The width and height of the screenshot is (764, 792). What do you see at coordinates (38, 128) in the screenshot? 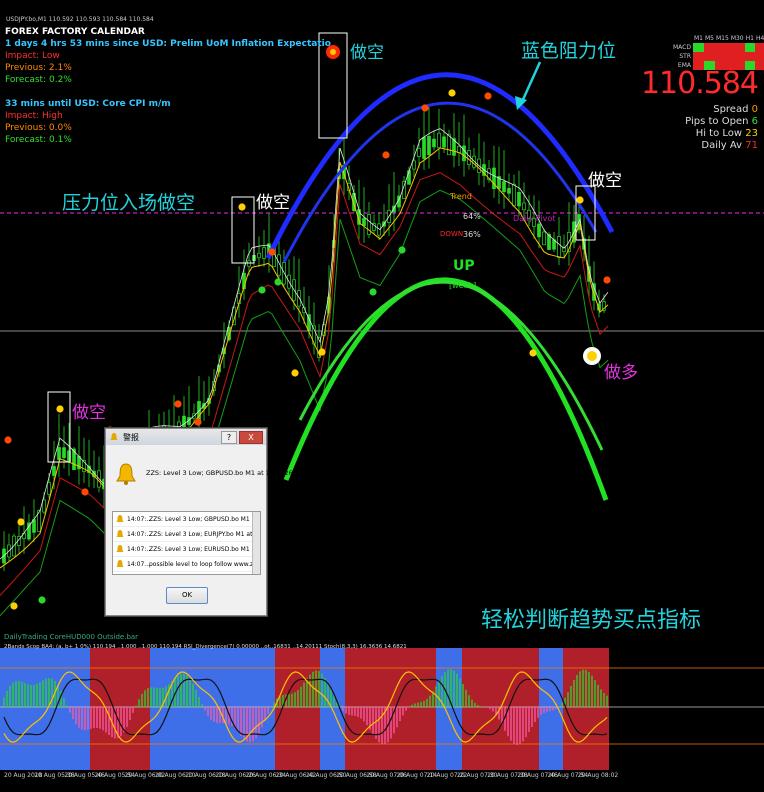
I see `event-2-previous: Previous: 0.0%` at bounding box center [38, 128].